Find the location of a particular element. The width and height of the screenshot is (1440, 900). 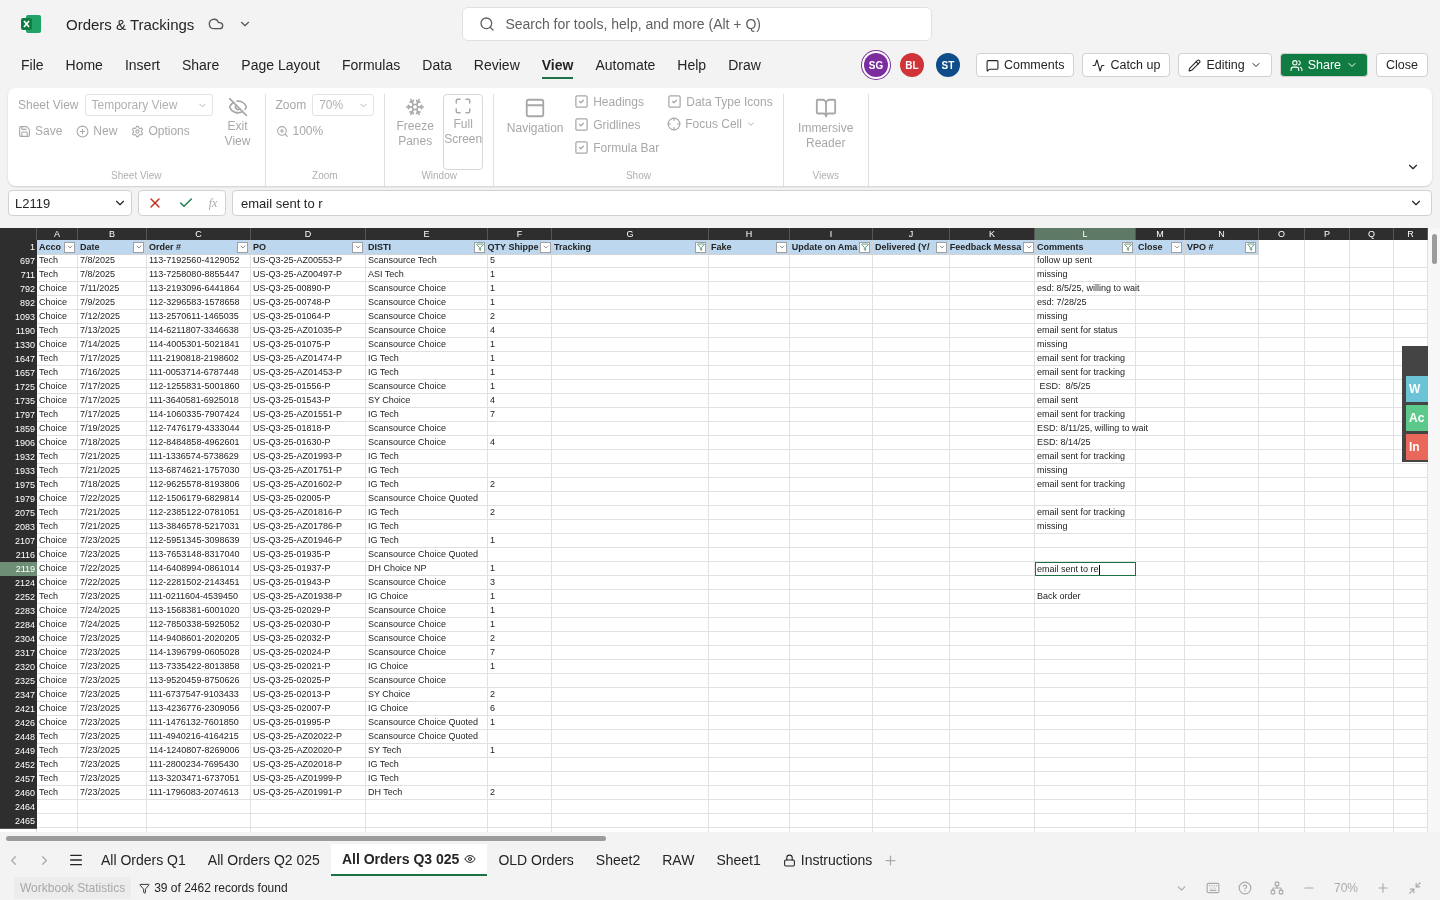

table-cell: email sent for tracking is located at coordinates (1081, 512).